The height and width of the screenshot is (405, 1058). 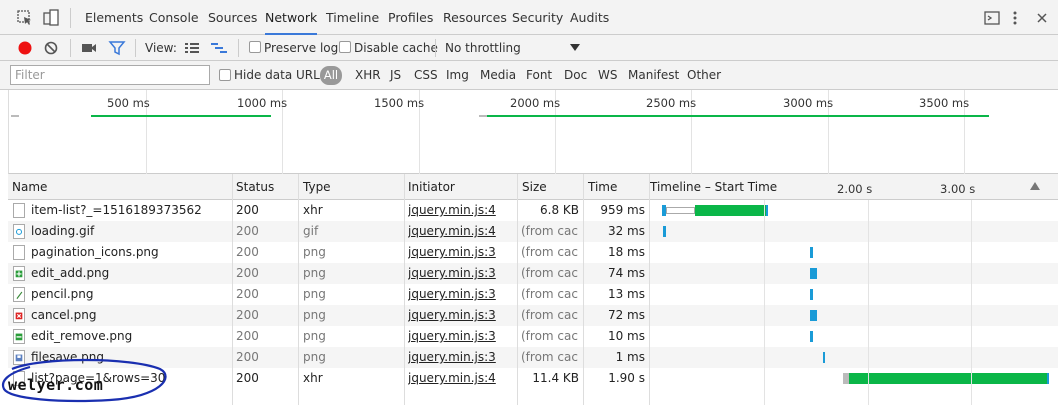 I want to click on column-header-status: Status, so click(x=253, y=187).